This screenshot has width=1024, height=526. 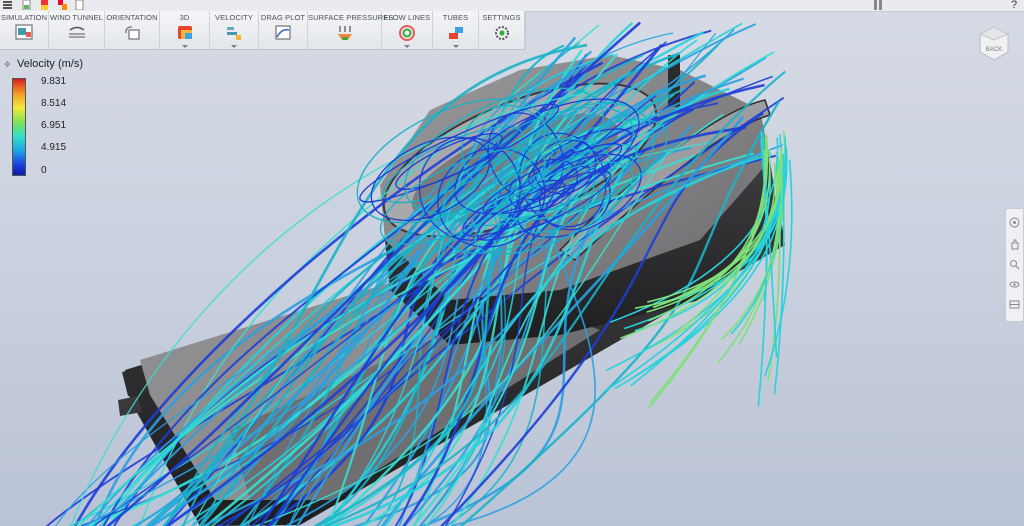 I want to click on legend-tick: 4.915, so click(x=54, y=147).